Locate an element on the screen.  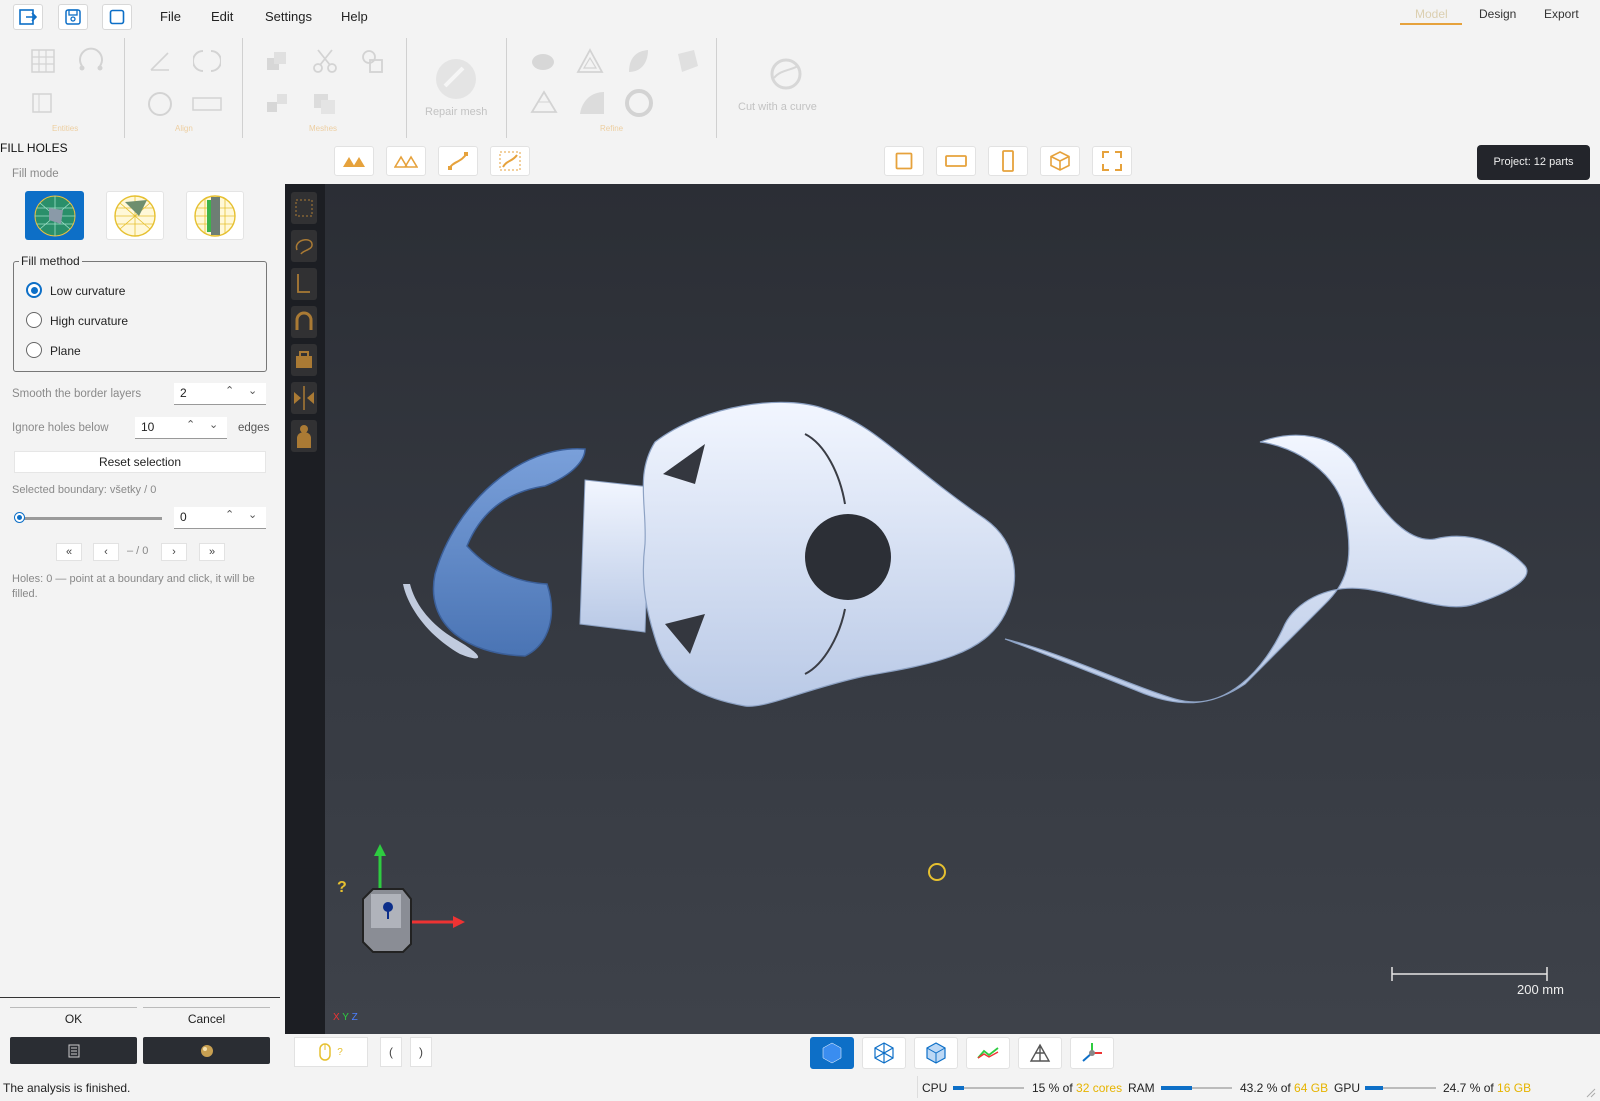
gpu-meter-fill is located at coordinates (1374, 1088).